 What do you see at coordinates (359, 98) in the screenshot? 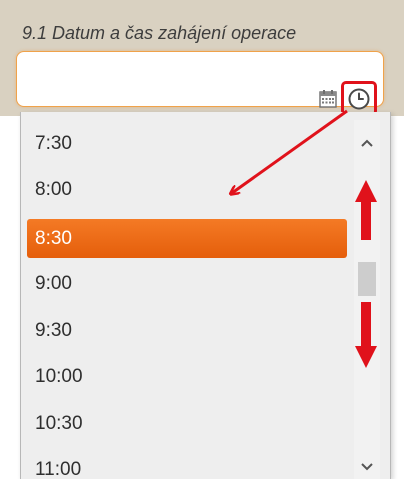
I see `clock-icon-highlight` at bounding box center [359, 98].